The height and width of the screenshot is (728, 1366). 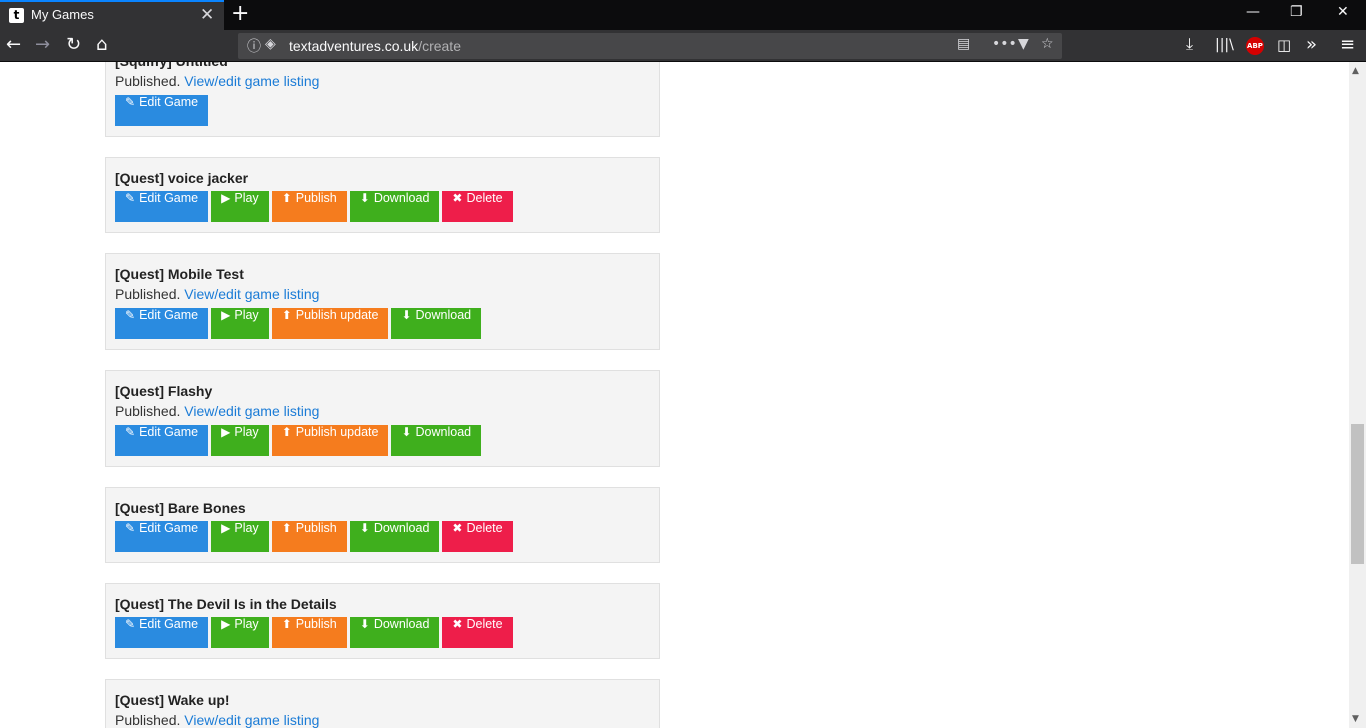 What do you see at coordinates (1284, 45) in the screenshot?
I see `sidebar-icon: ◫` at bounding box center [1284, 45].